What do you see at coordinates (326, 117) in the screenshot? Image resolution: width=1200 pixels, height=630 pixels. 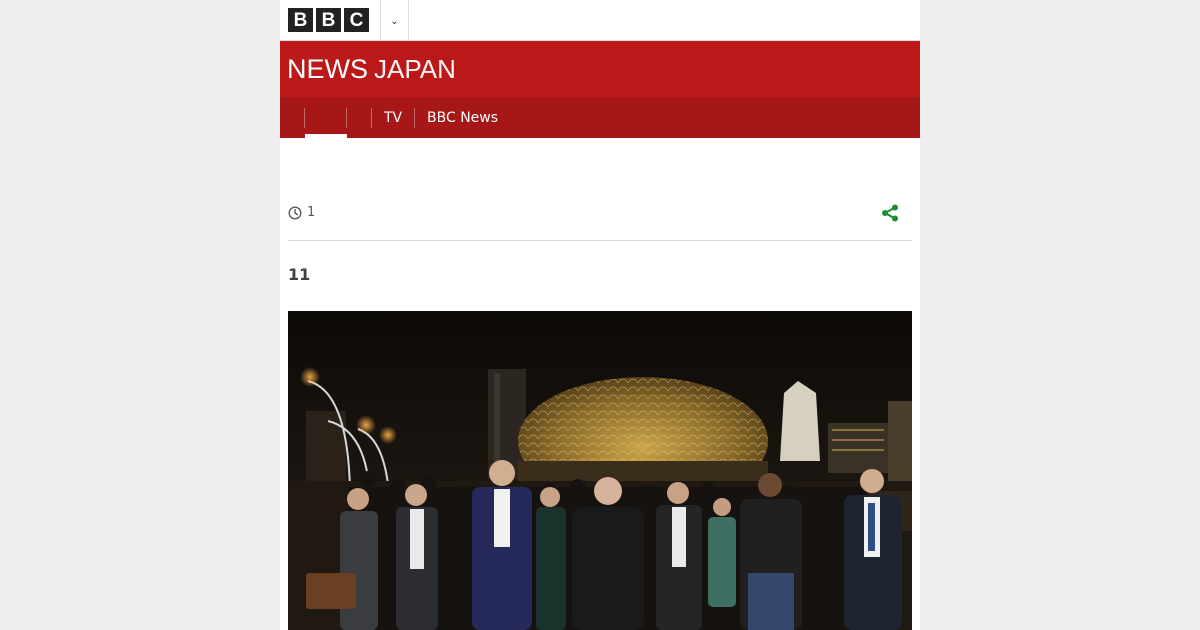 I see `nav-item-home` at bounding box center [326, 117].